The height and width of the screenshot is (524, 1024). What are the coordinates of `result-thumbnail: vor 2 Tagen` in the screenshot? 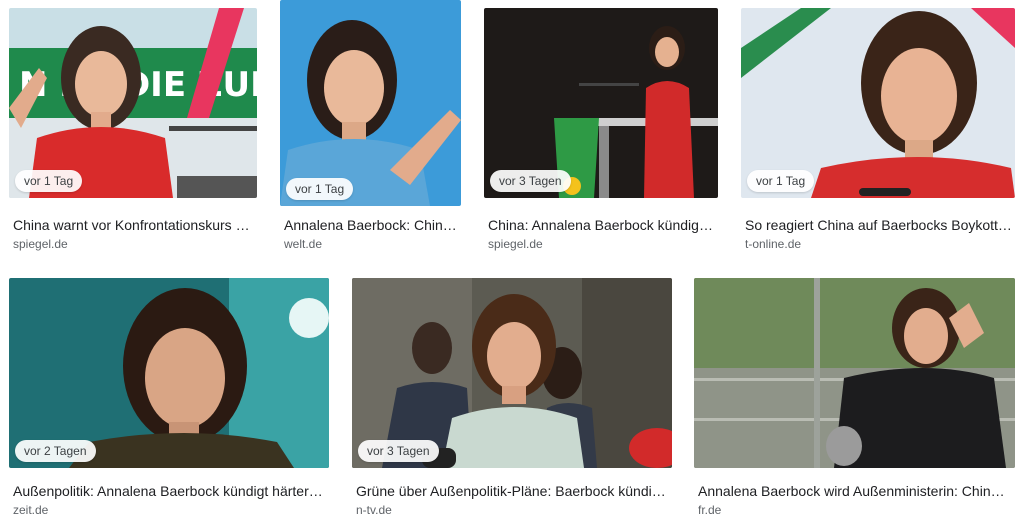 It's located at (169, 373).